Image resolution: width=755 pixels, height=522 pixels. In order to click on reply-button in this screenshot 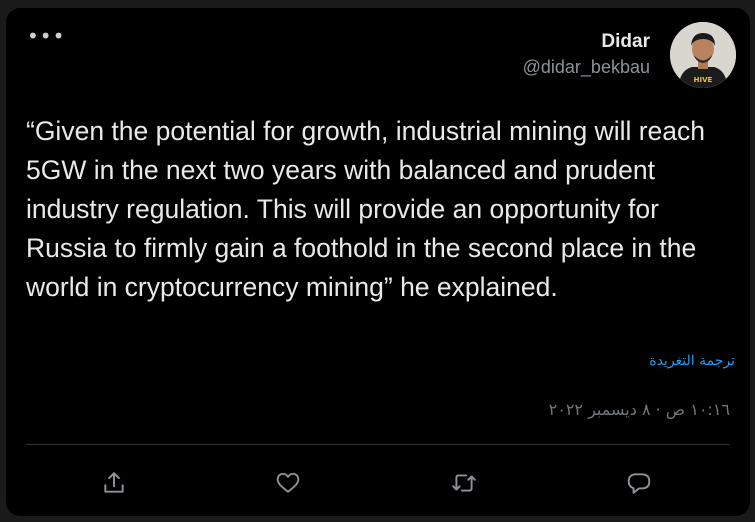, I will do `click(639, 483)`.